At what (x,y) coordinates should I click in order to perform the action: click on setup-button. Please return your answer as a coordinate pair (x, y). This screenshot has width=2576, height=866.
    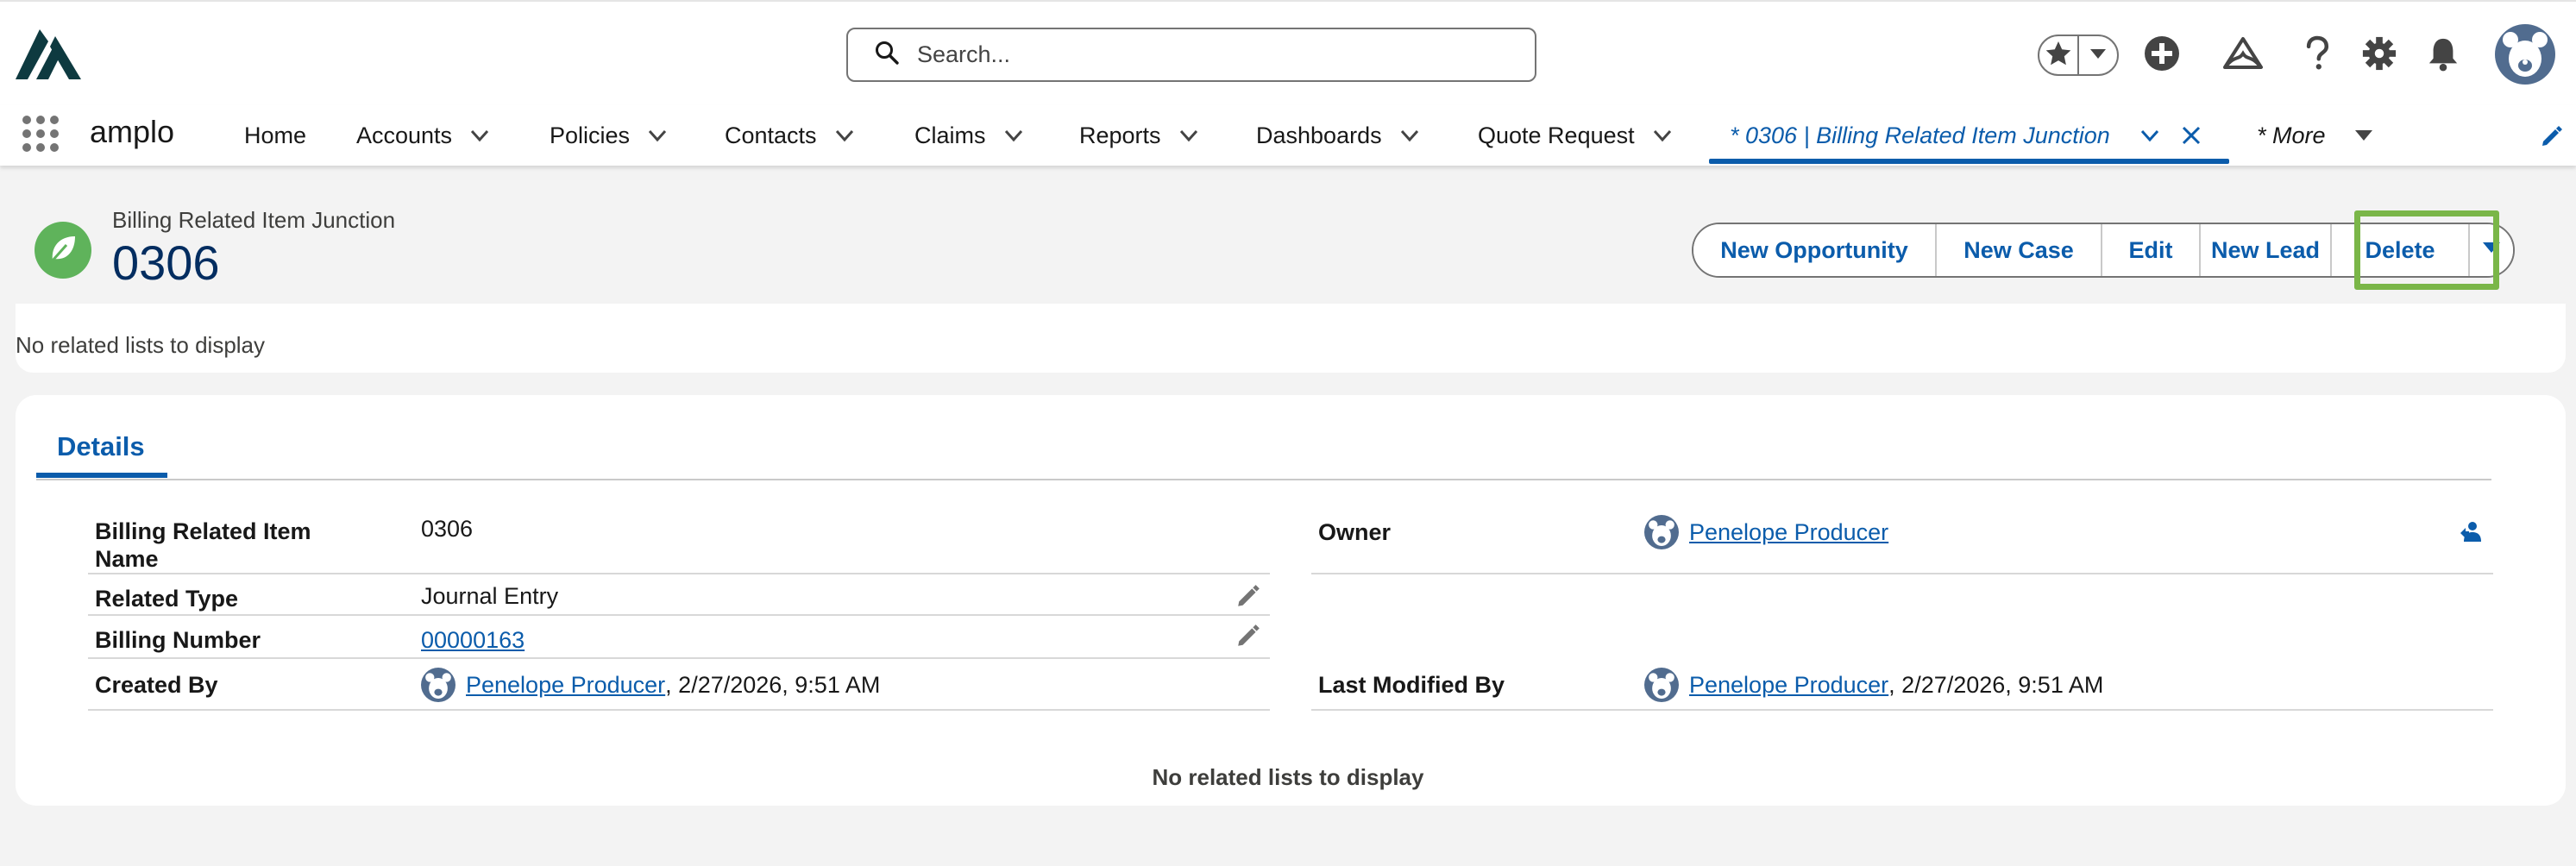
    Looking at the image, I should click on (2379, 56).